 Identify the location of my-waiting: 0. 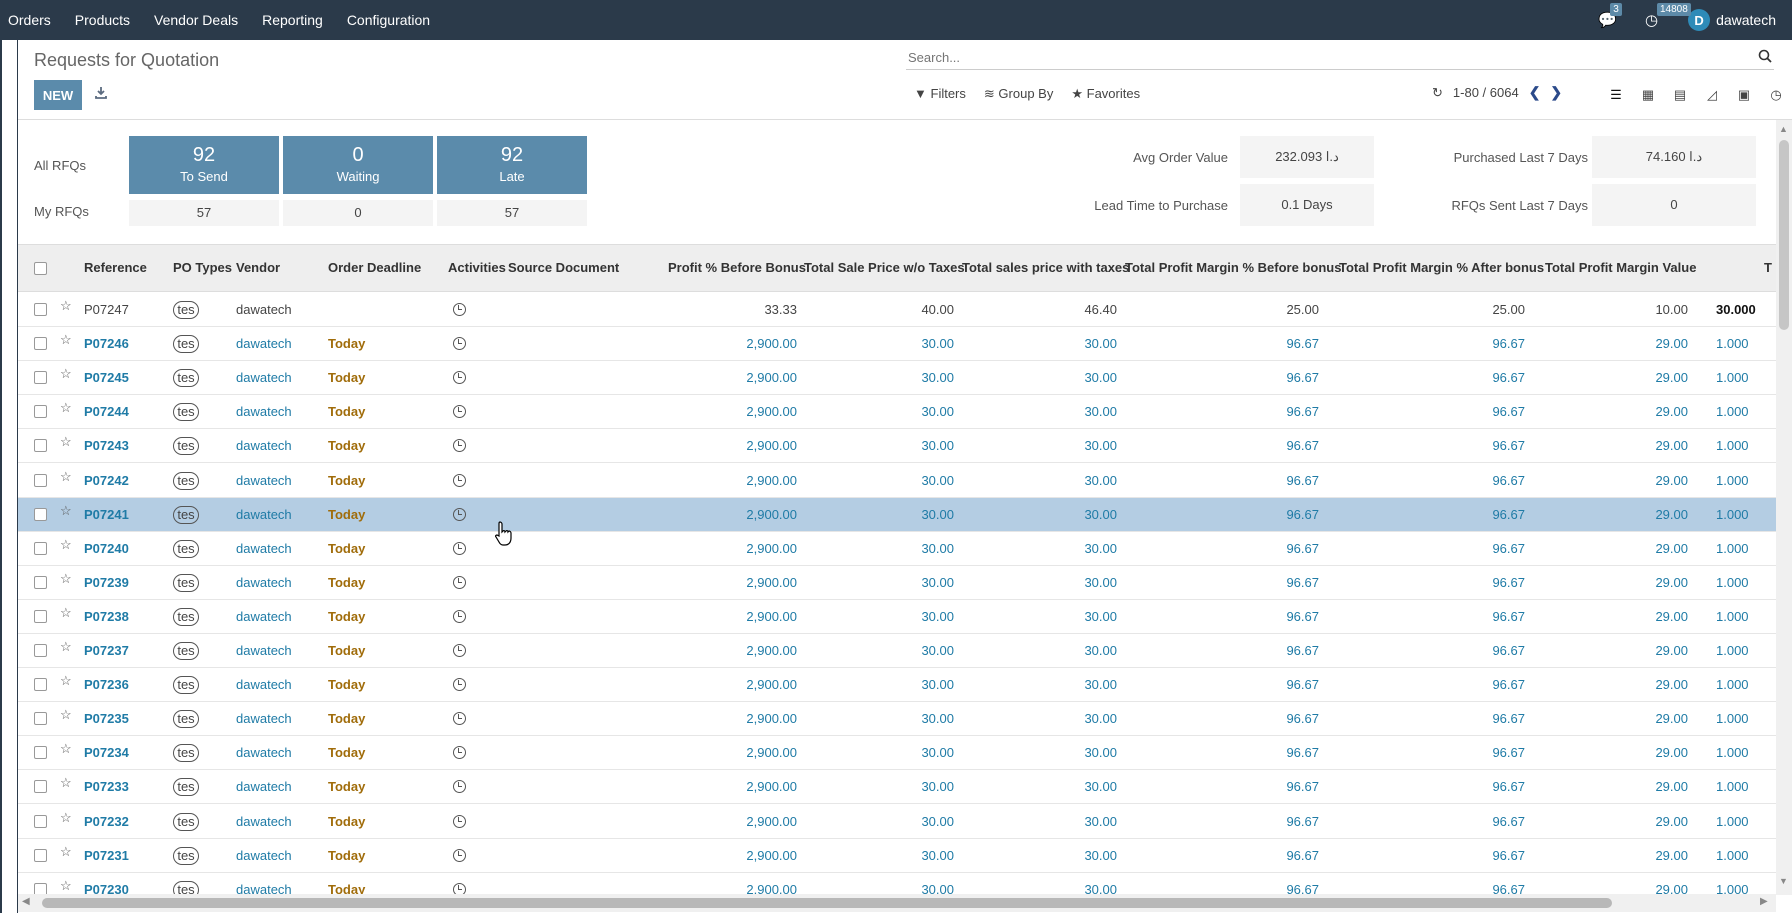
(358, 213).